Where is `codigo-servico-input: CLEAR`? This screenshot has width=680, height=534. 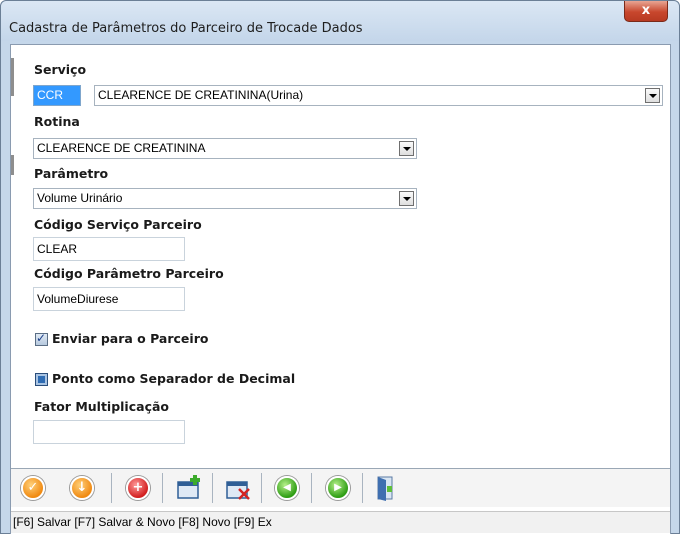
codigo-servico-input: CLEAR is located at coordinates (109, 249).